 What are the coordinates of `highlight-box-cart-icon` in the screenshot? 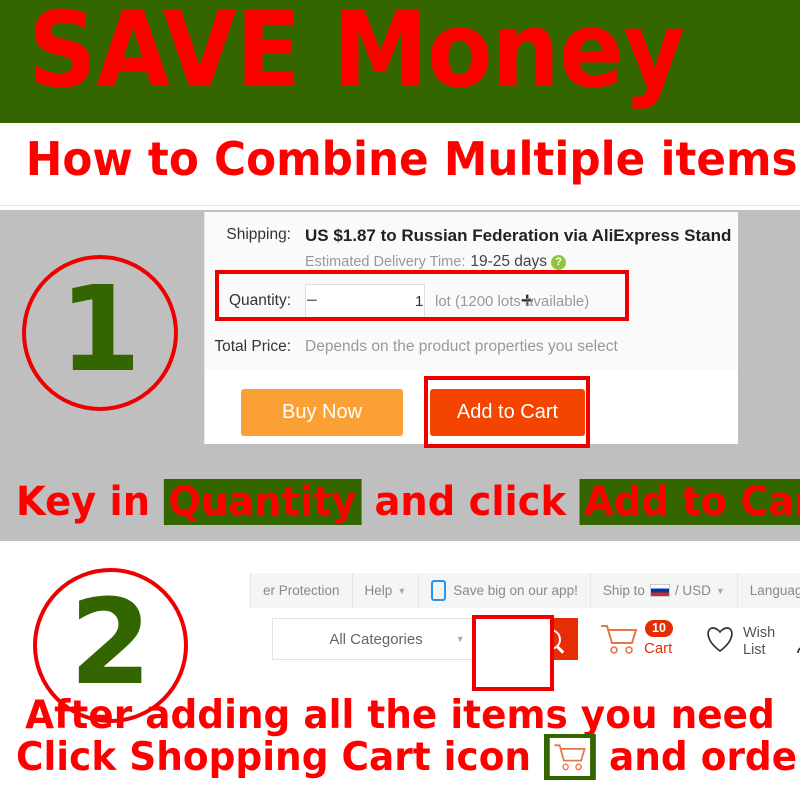 It's located at (513, 653).